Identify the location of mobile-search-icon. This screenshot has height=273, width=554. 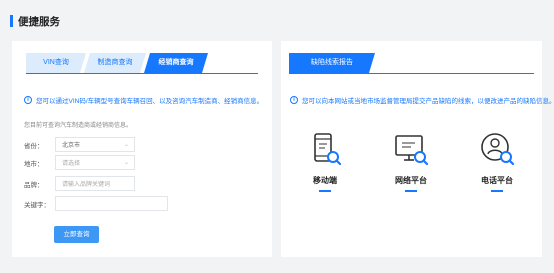
(325, 149).